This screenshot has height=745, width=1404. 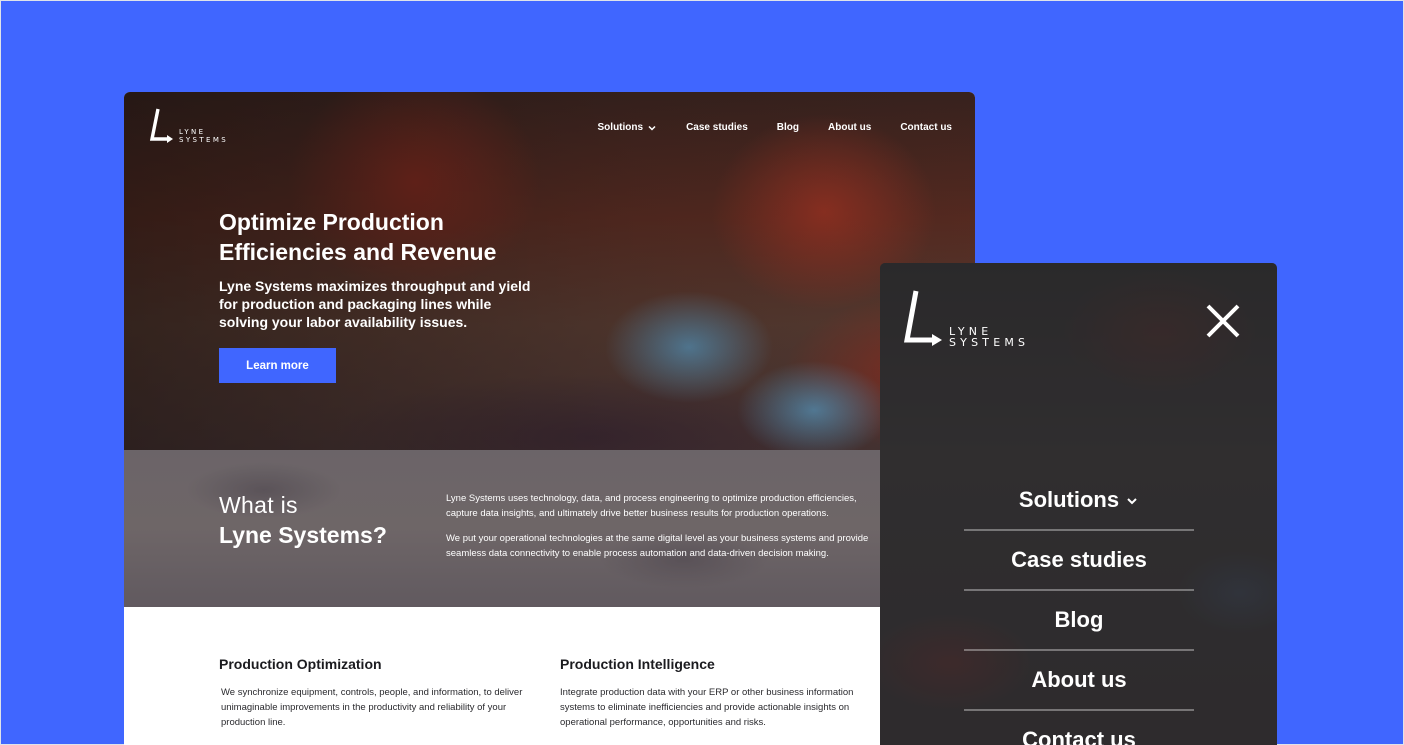 I want to click on mobile-nav-item-label: Contact us, so click(x=1079, y=736).